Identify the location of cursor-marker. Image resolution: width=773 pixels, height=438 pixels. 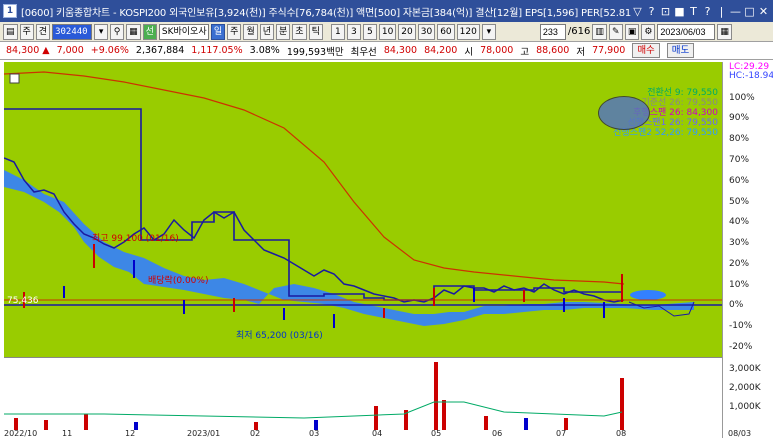
(648, 295).